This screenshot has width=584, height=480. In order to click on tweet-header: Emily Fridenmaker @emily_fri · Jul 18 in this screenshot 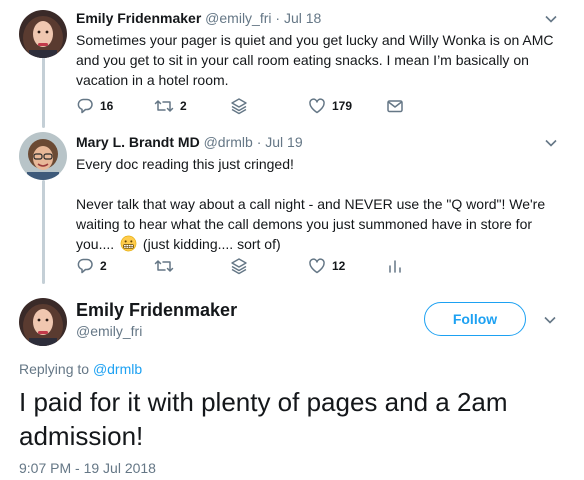, I will do `click(198, 18)`.